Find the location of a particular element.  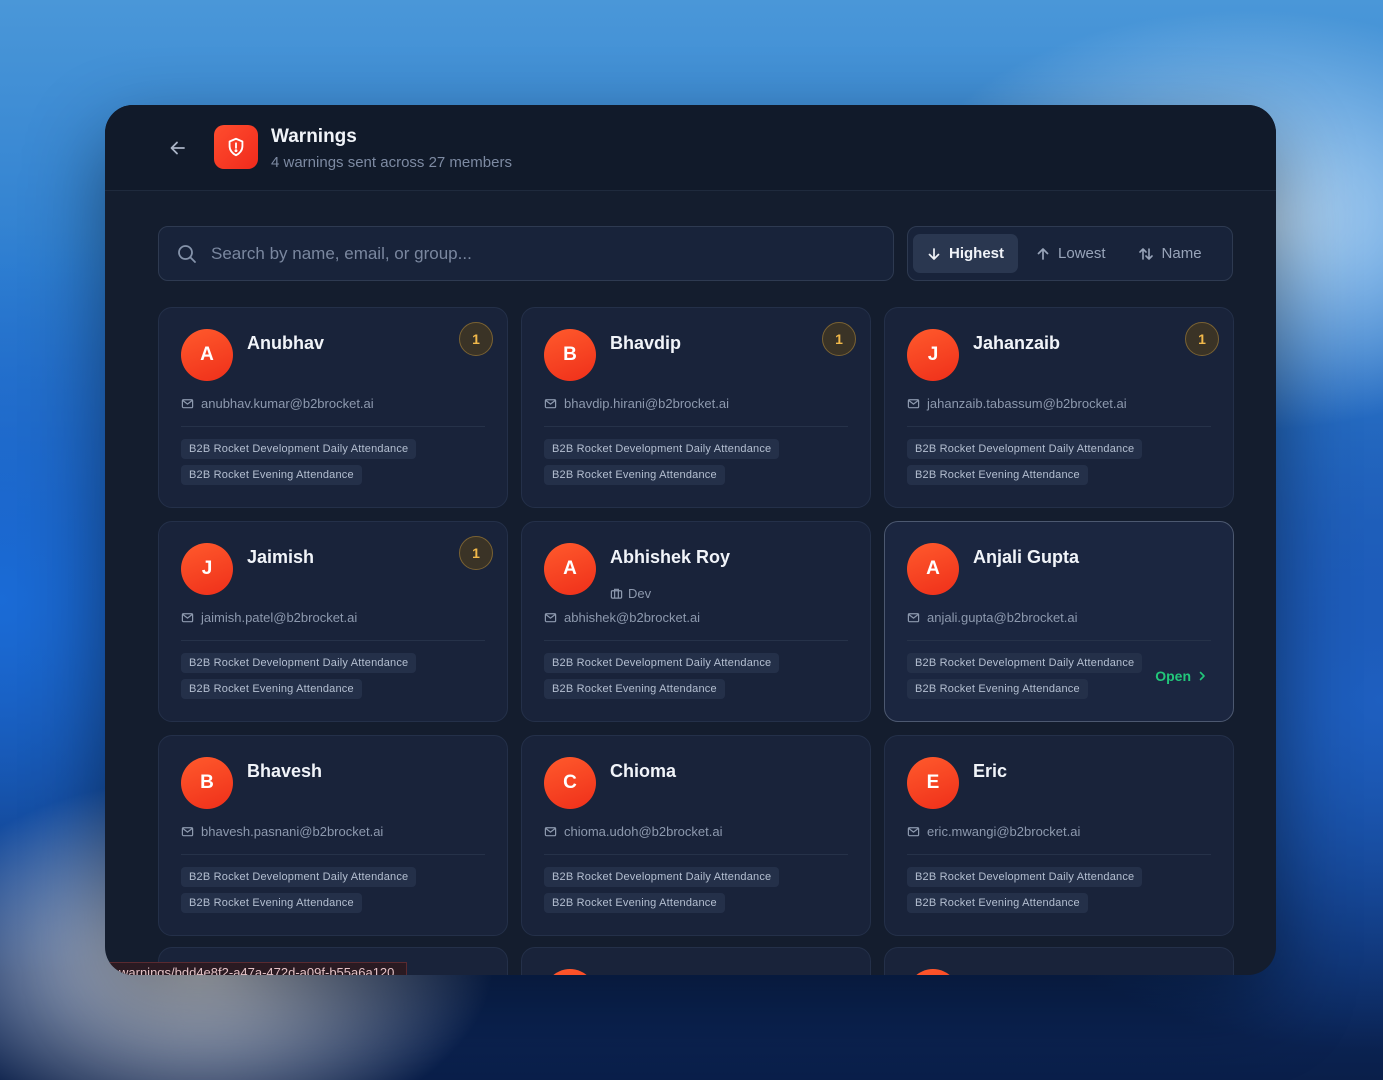

member-role: Dev is located at coordinates (630, 593).